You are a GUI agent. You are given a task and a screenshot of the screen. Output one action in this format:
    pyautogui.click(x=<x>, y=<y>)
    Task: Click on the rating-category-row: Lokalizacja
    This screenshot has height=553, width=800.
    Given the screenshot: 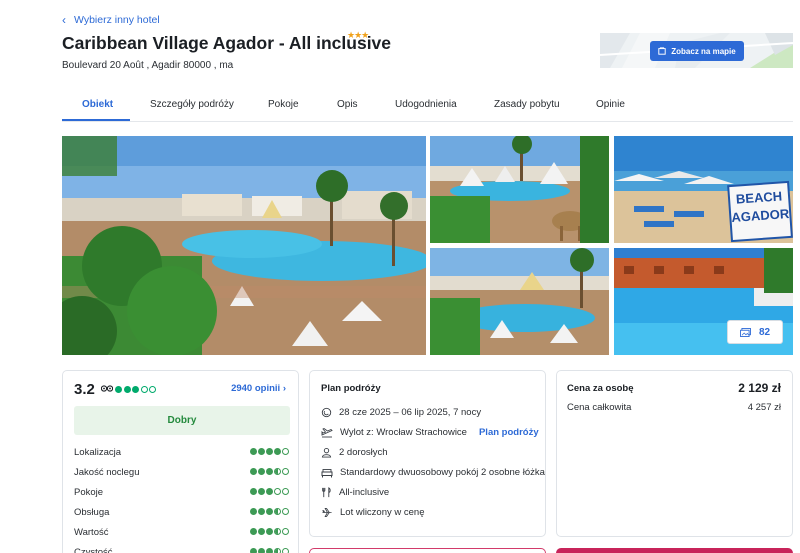 What is the action you would take?
    pyautogui.click(x=181, y=452)
    